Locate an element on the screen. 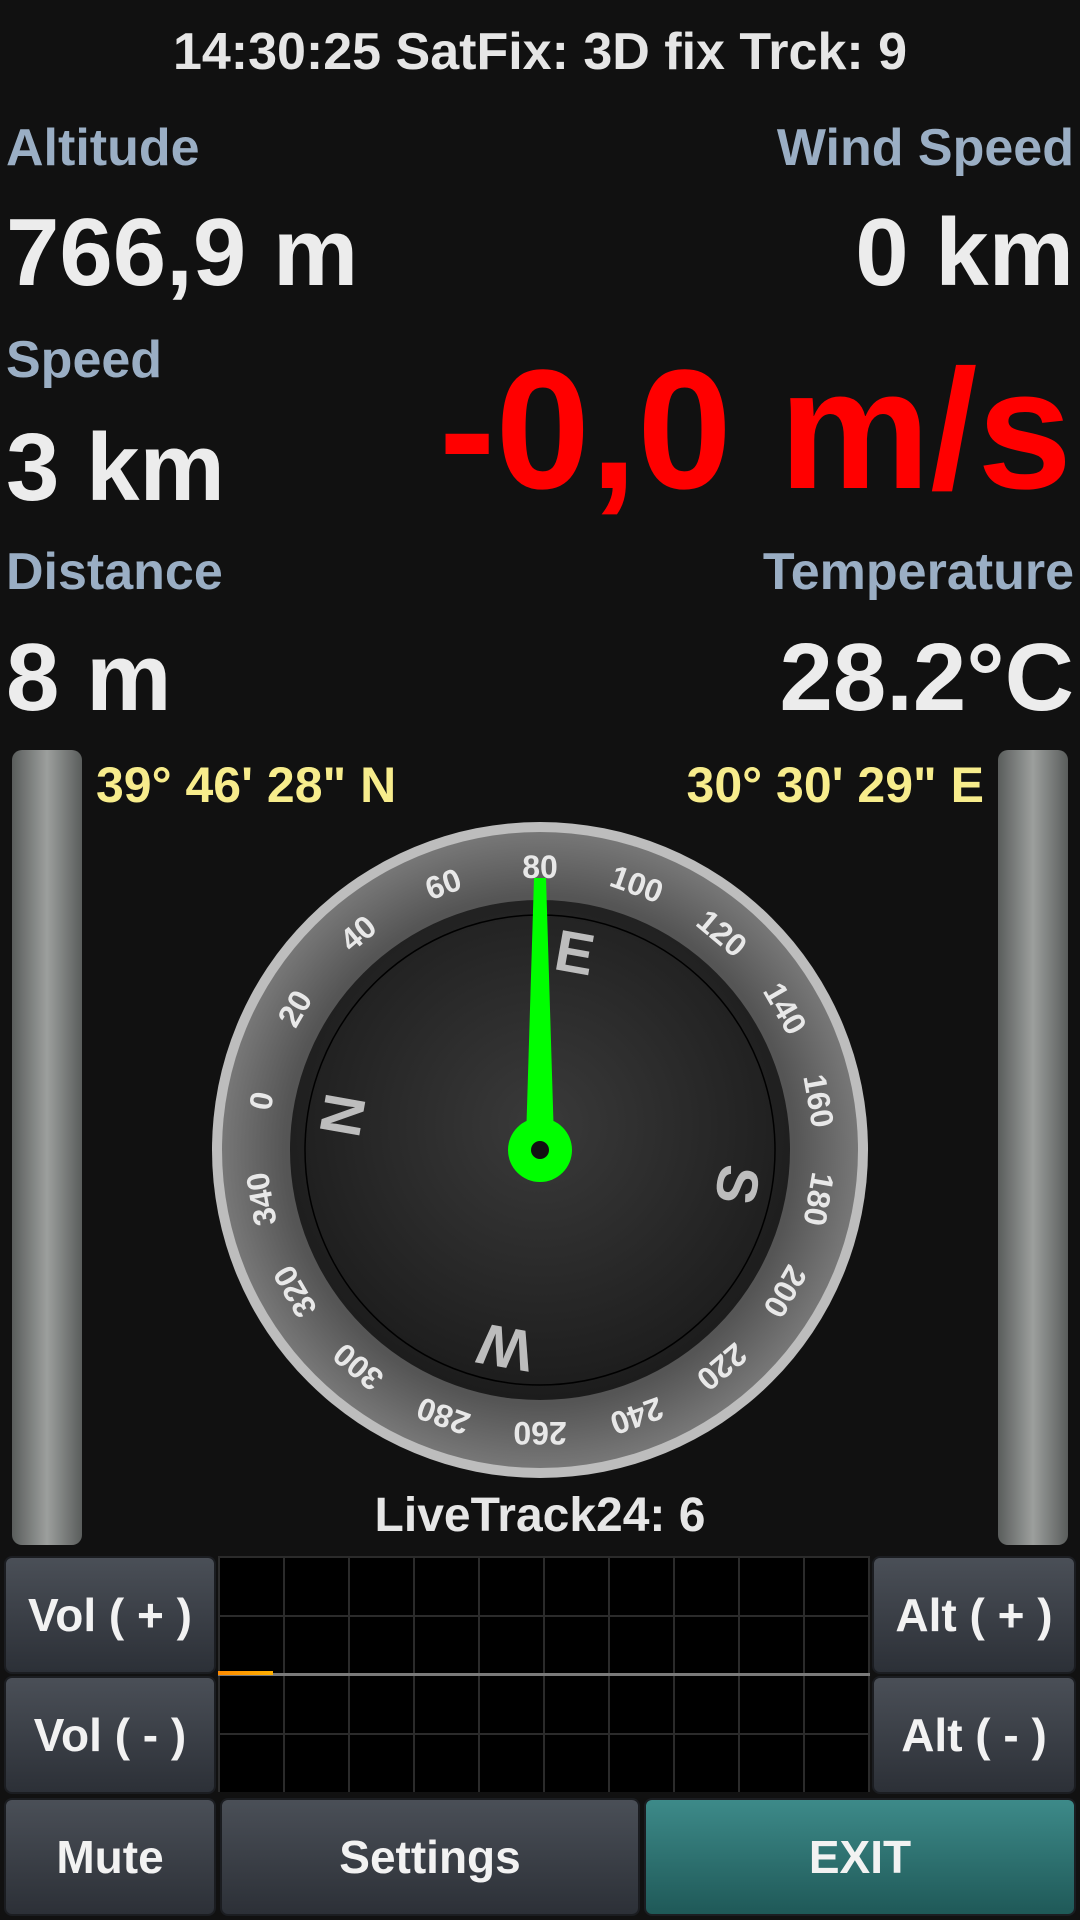  temperature-value: 28.2°C is located at coordinates (926, 677).